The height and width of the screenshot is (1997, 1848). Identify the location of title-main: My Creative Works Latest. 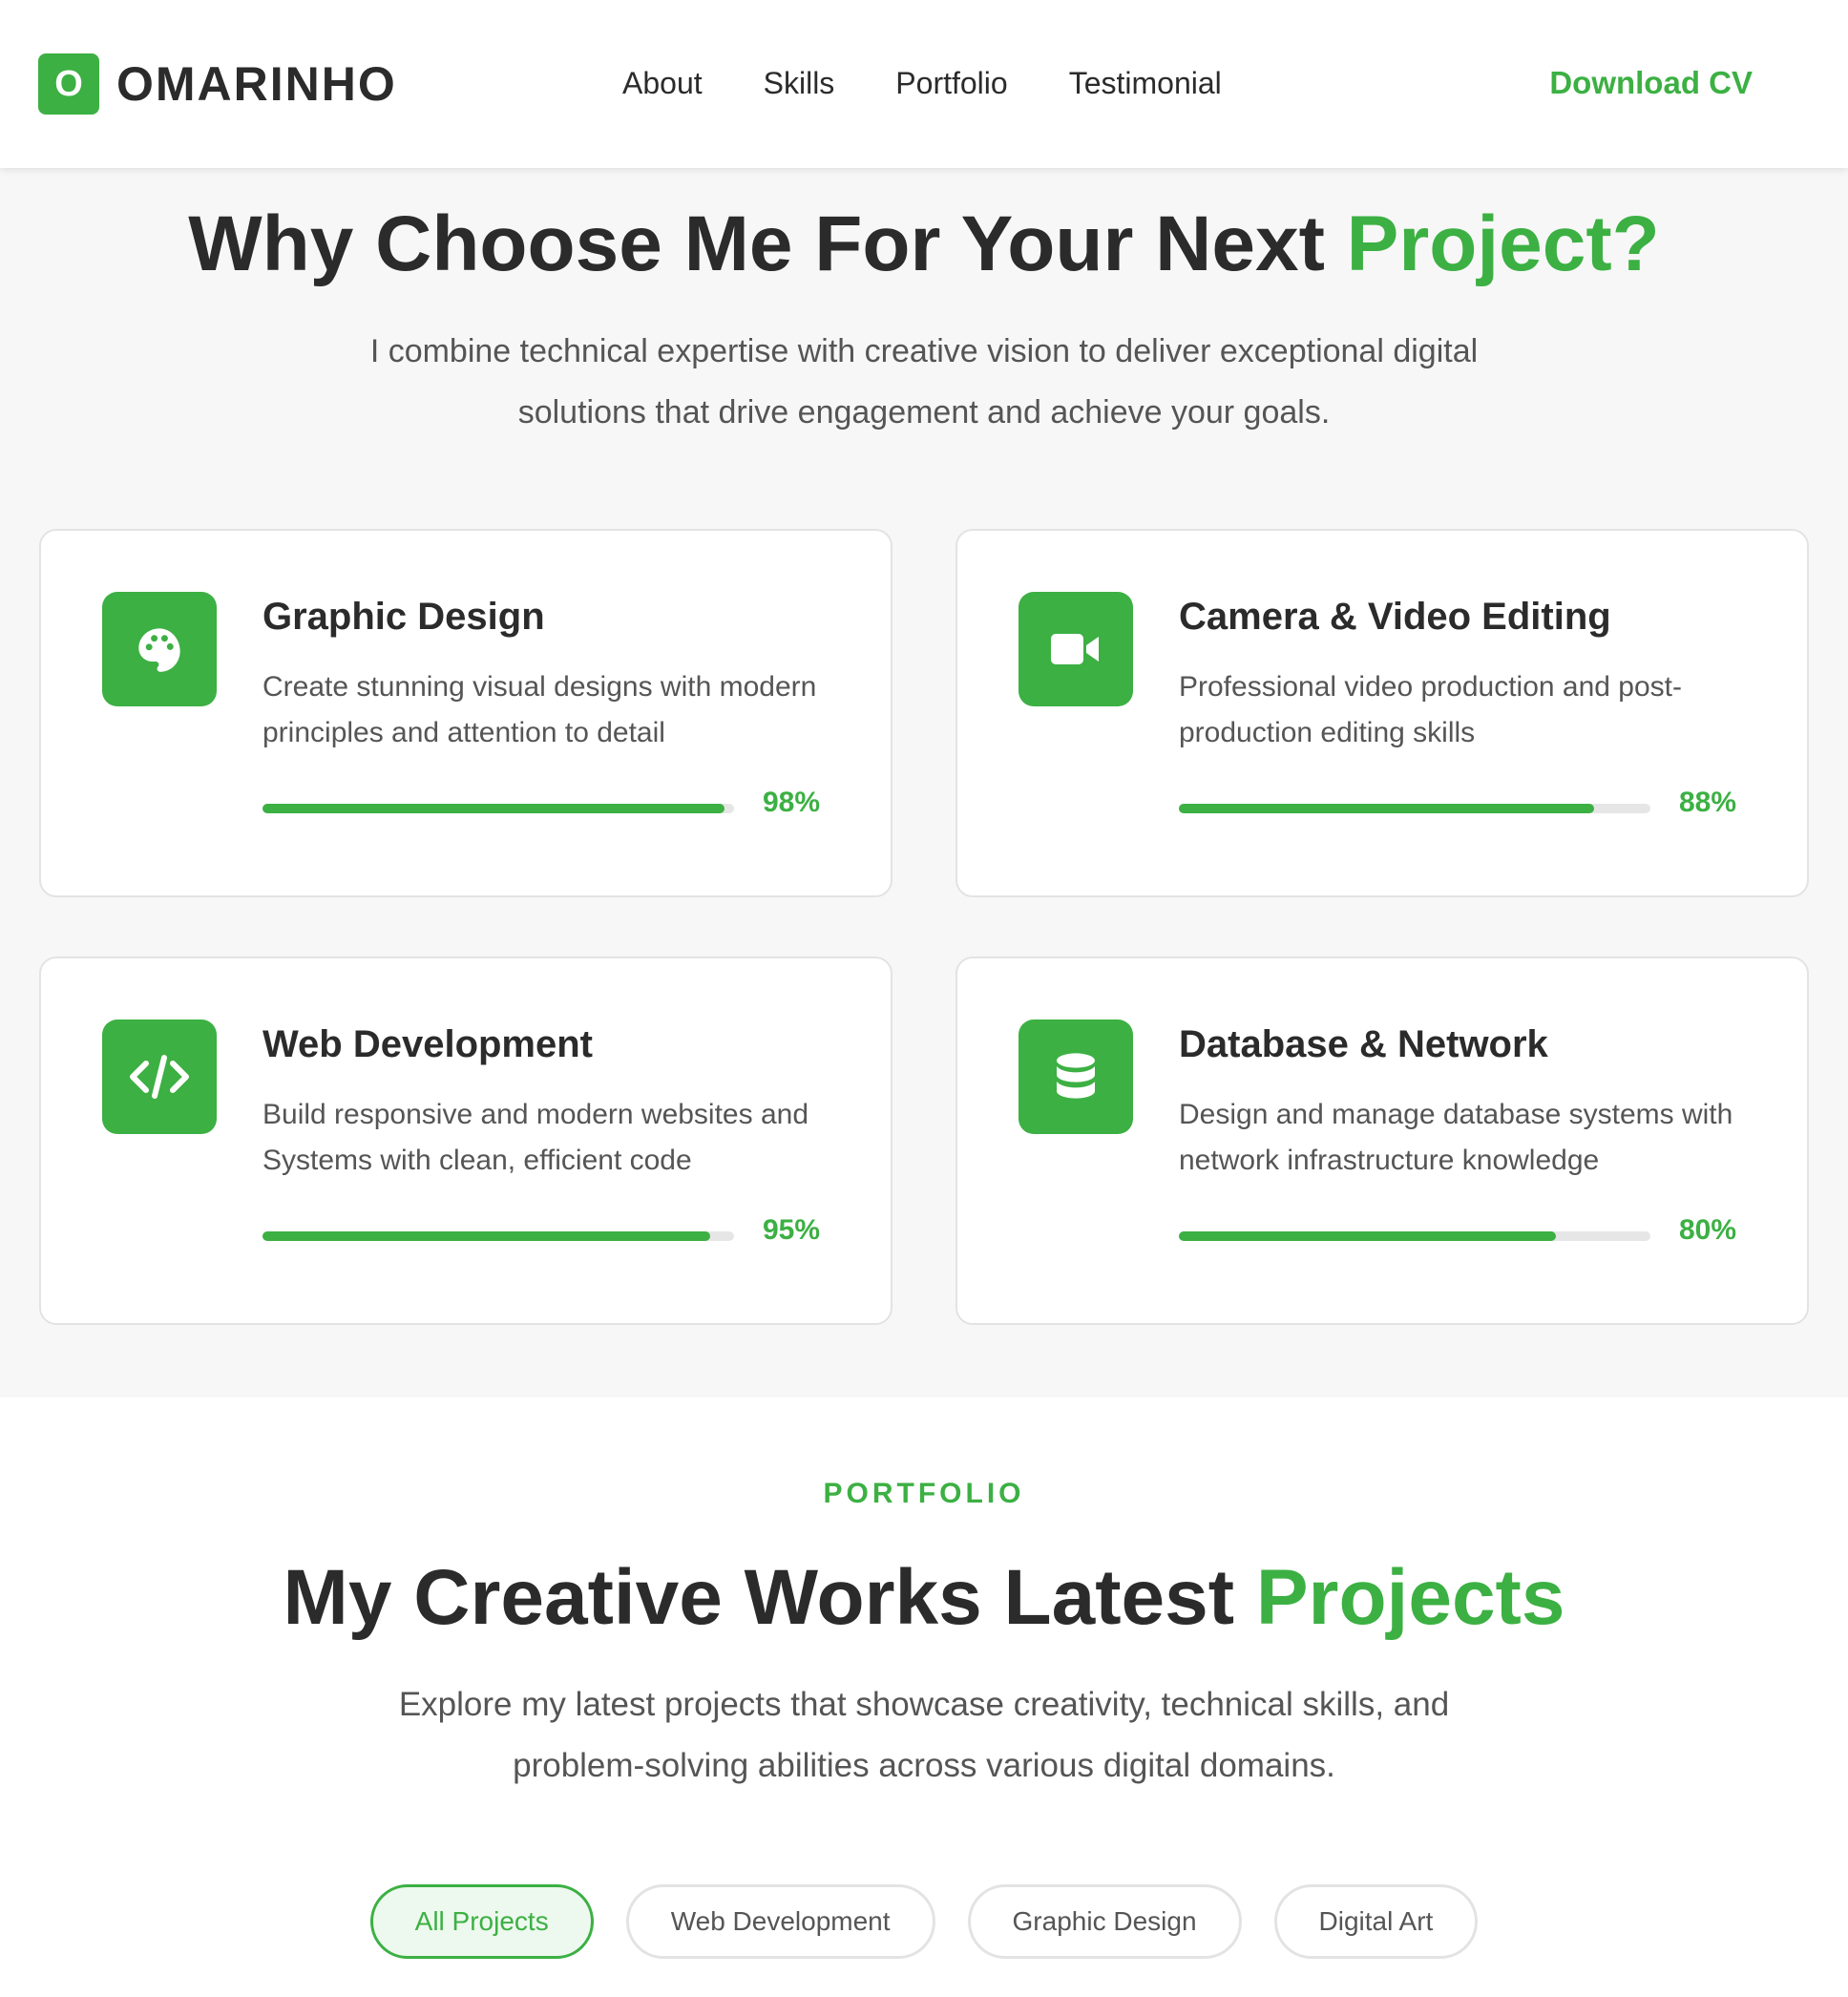
(770, 1597).